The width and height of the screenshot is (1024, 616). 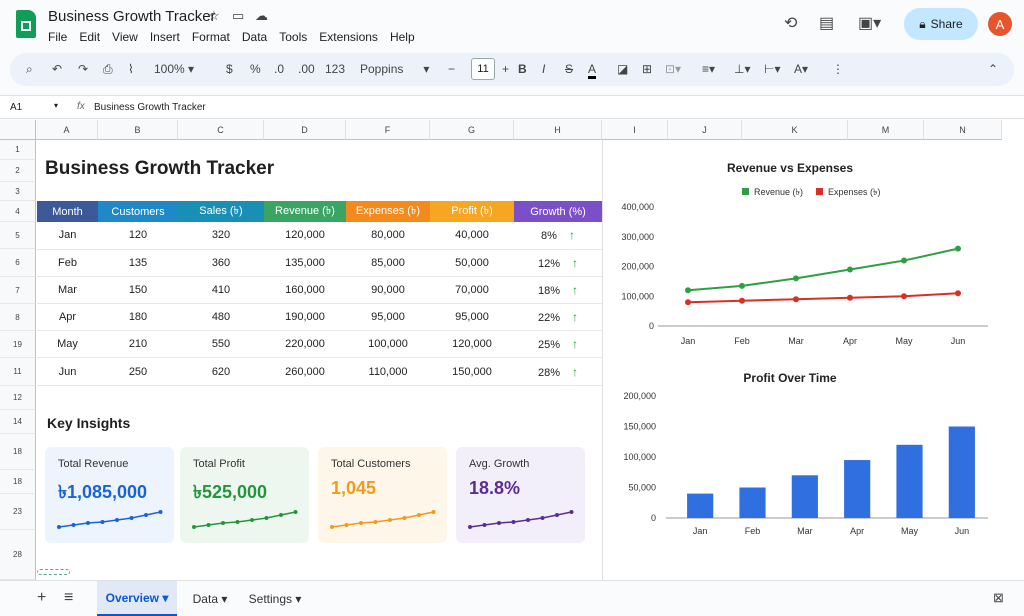 I want to click on text-color-button: A, so click(x=592, y=70).